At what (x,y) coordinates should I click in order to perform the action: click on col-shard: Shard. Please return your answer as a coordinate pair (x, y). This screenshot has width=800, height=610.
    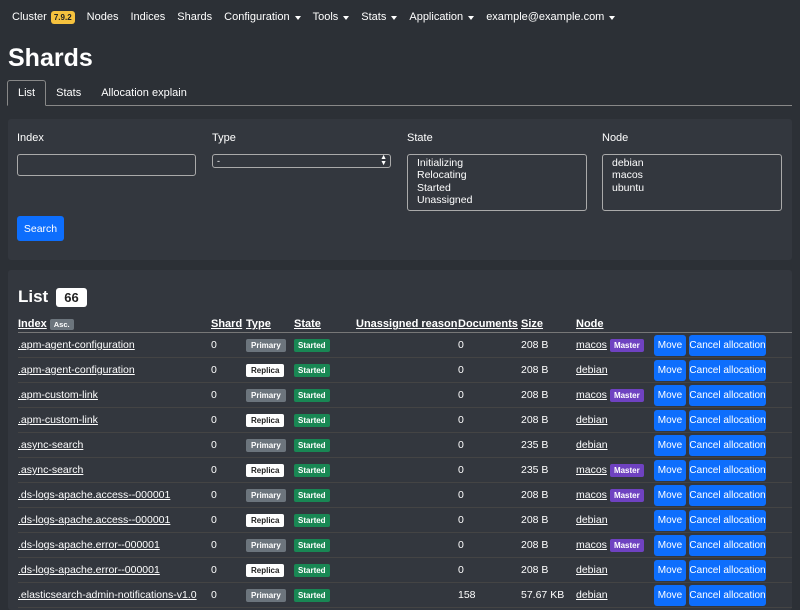
    Looking at the image, I should click on (228, 324).